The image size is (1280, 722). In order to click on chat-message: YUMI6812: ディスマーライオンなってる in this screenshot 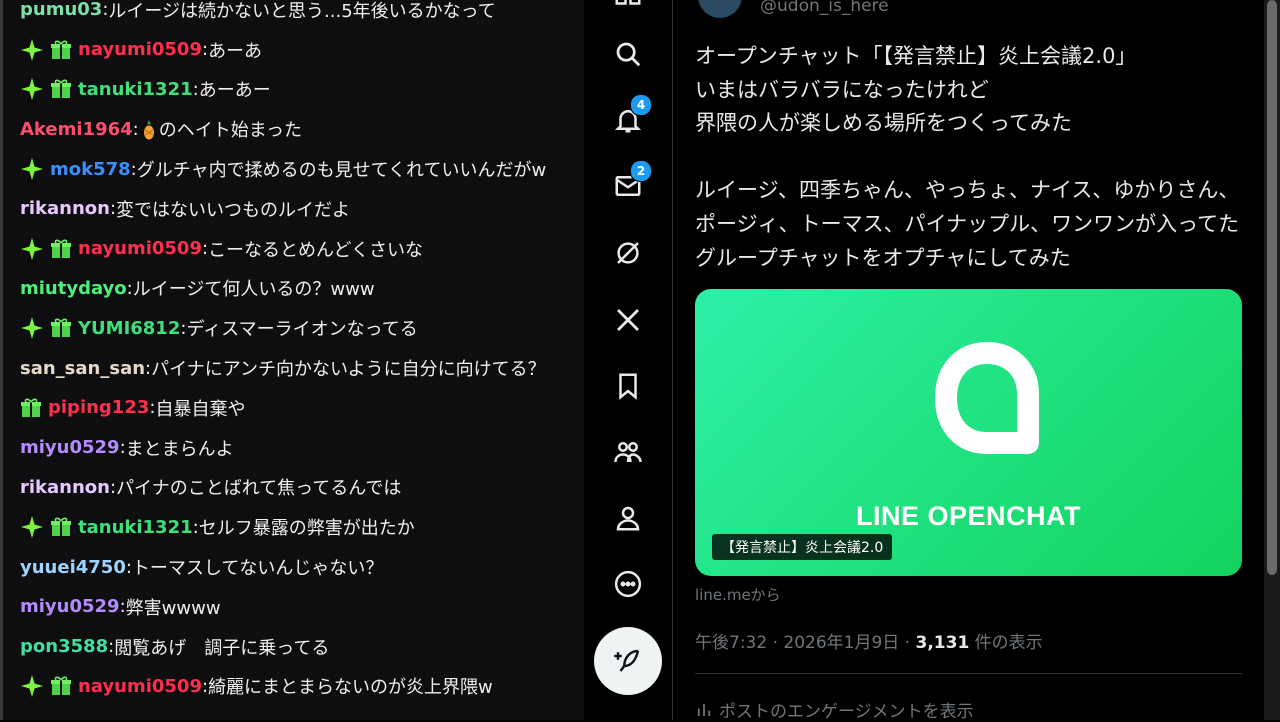, I will do `click(300, 328)`.